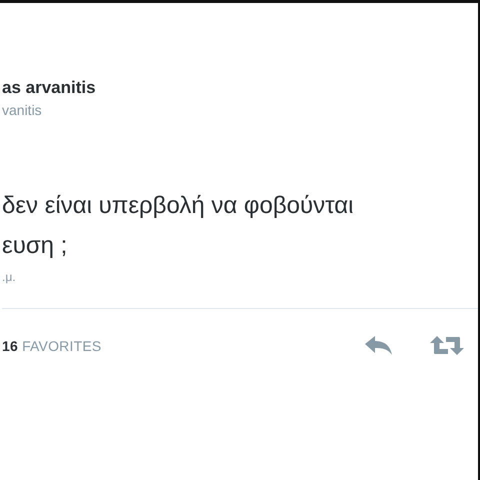 This screenshot has height=480, width=480. What do you see at coordinates (447, 345) in the screenshot?
I see `retweet-icon` at bounding box center [447, 345].